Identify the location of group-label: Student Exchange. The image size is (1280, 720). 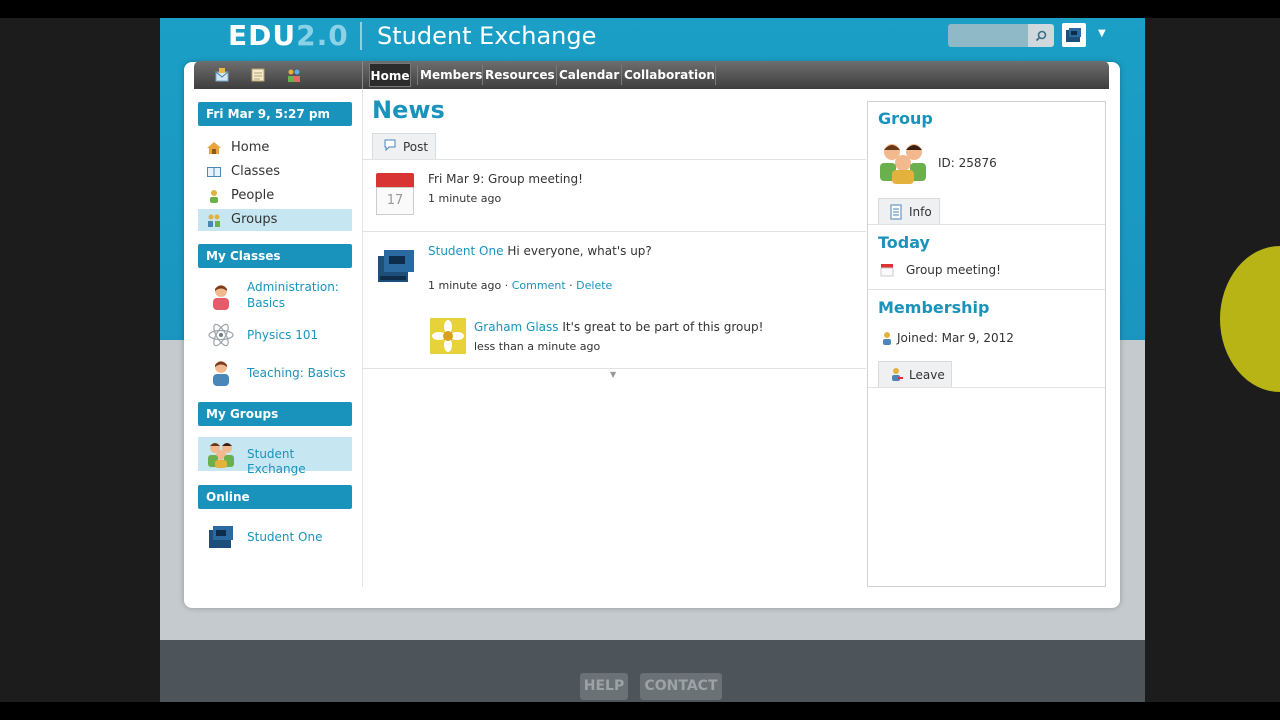
(276, 461).